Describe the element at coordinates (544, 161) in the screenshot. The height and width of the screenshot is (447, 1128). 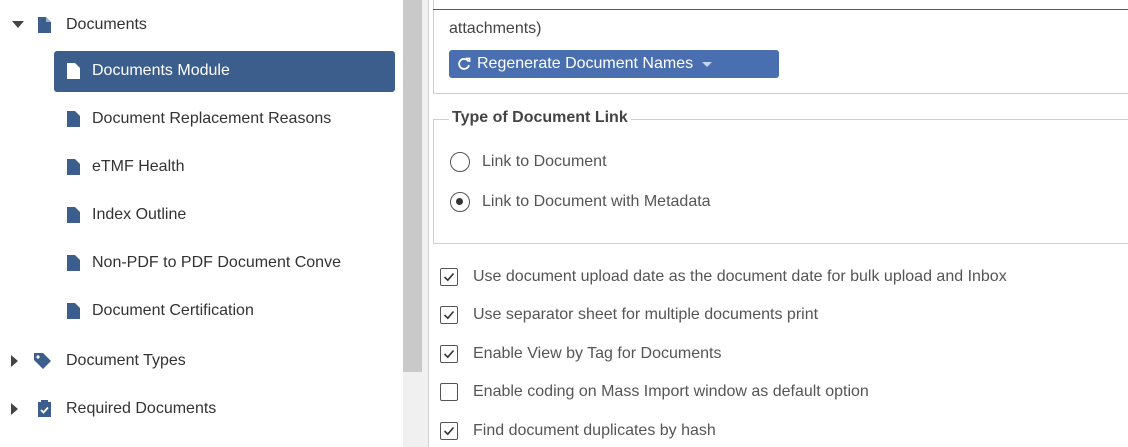
I see `radio-label: Link to Document` at that location.